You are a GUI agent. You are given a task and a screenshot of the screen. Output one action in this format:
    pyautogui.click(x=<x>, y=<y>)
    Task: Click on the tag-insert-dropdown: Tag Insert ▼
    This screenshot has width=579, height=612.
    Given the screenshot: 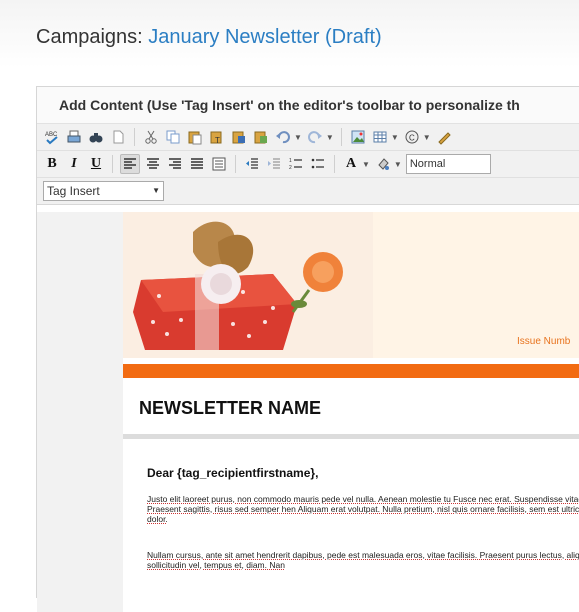 What is the action you would take?
    pyautogui.click(x=103, y=191)
    